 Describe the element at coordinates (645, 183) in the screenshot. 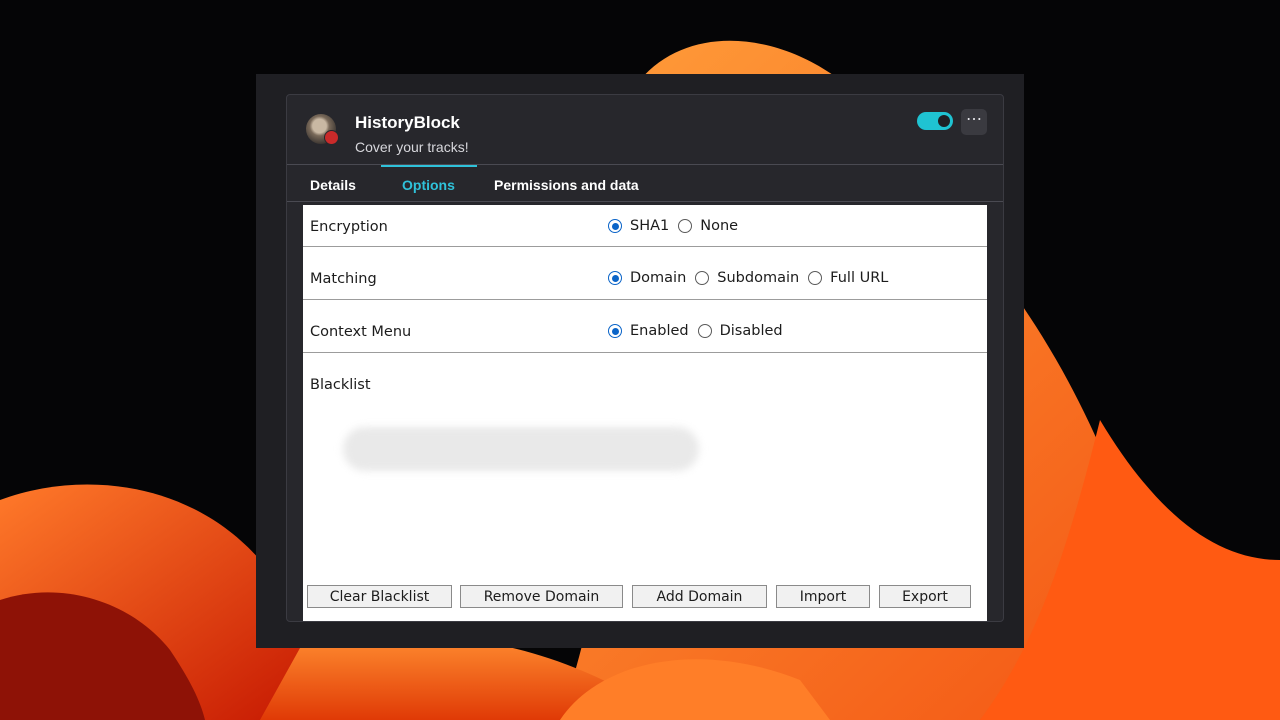

I see `tab-bar: Details Options Permissions and data` at that location.